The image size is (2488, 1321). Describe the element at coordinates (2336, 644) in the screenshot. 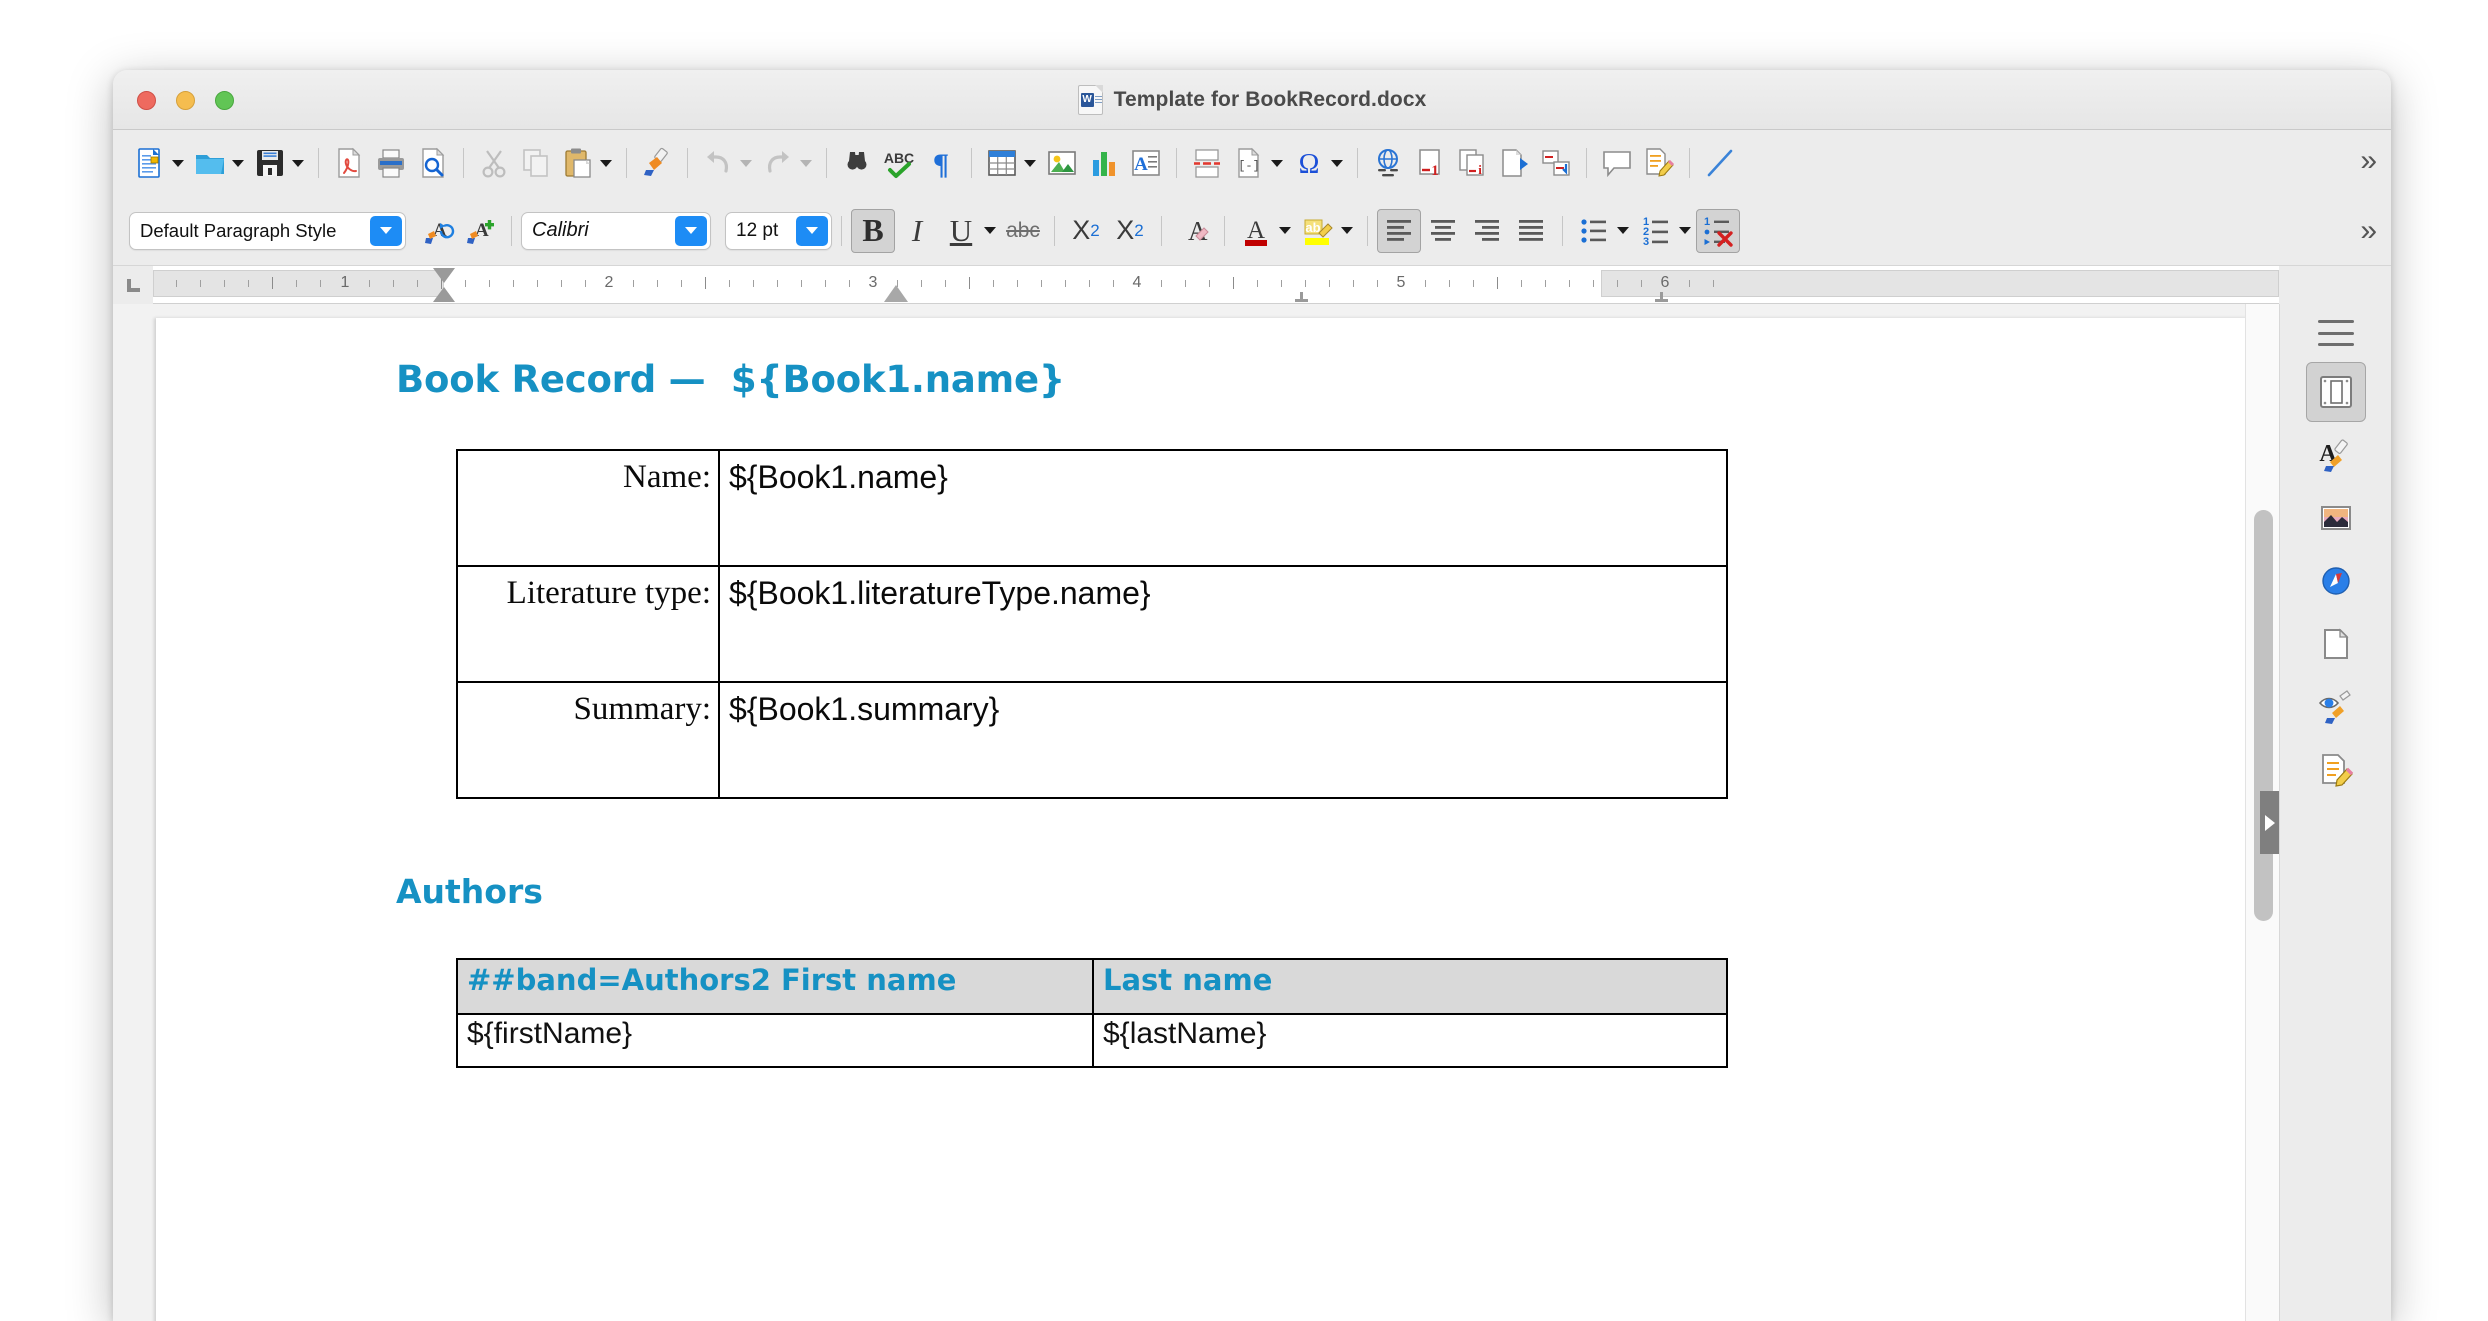

I see `sidebar-page` at that location.